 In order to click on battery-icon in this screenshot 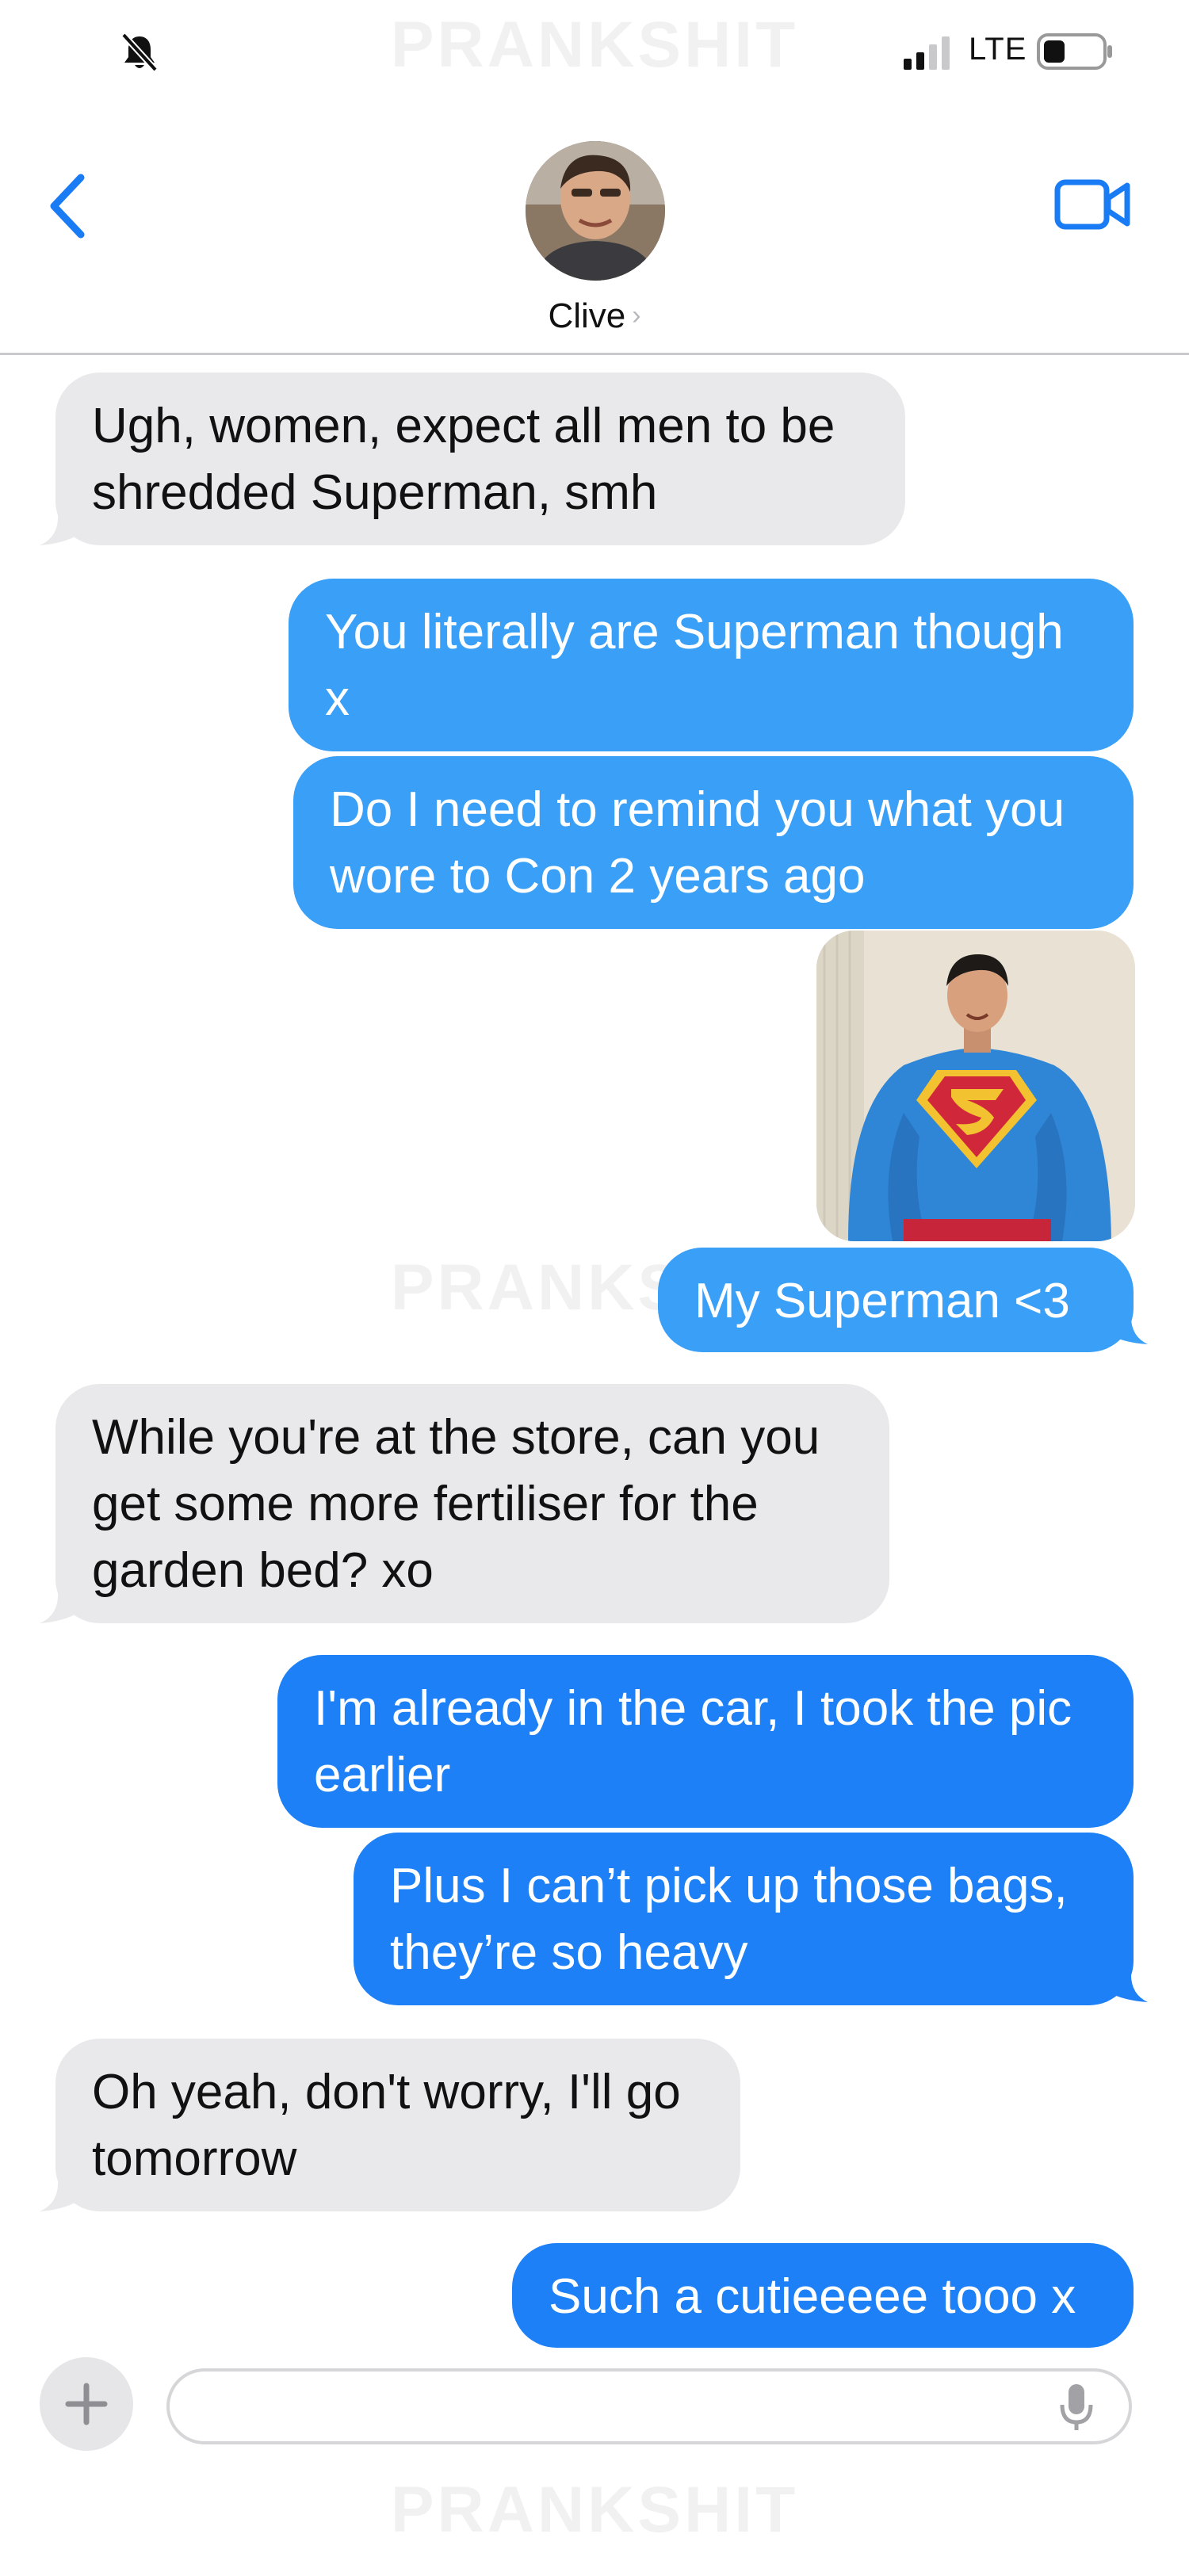, I will do `click(1074, 51)`.